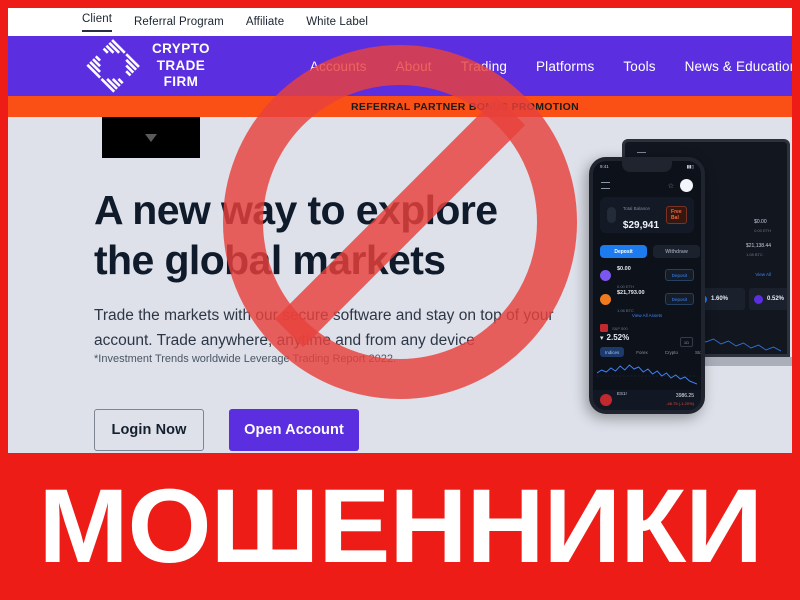 The height and width of the screenshot is (600, 800). Describe the element at coordinates (181, 65) in the screenshot. I see `brand-name: CRYPTO TRADE FIRM` at that location.